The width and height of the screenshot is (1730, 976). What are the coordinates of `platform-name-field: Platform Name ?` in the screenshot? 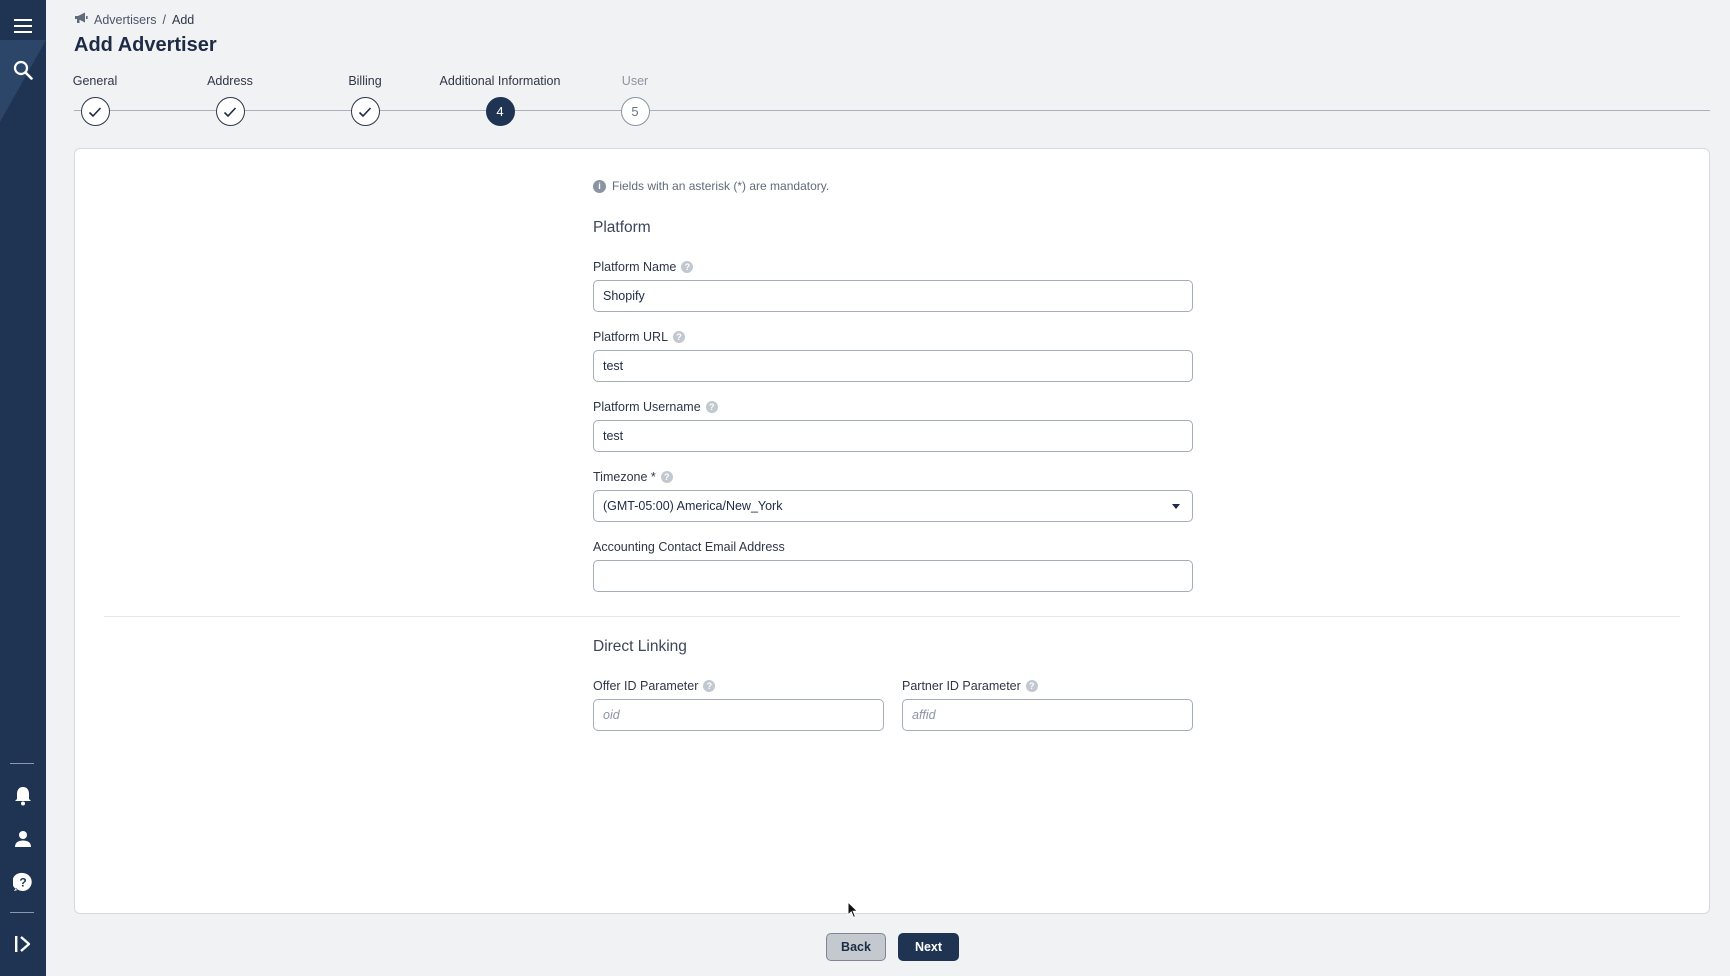 It's located at (893, 285).